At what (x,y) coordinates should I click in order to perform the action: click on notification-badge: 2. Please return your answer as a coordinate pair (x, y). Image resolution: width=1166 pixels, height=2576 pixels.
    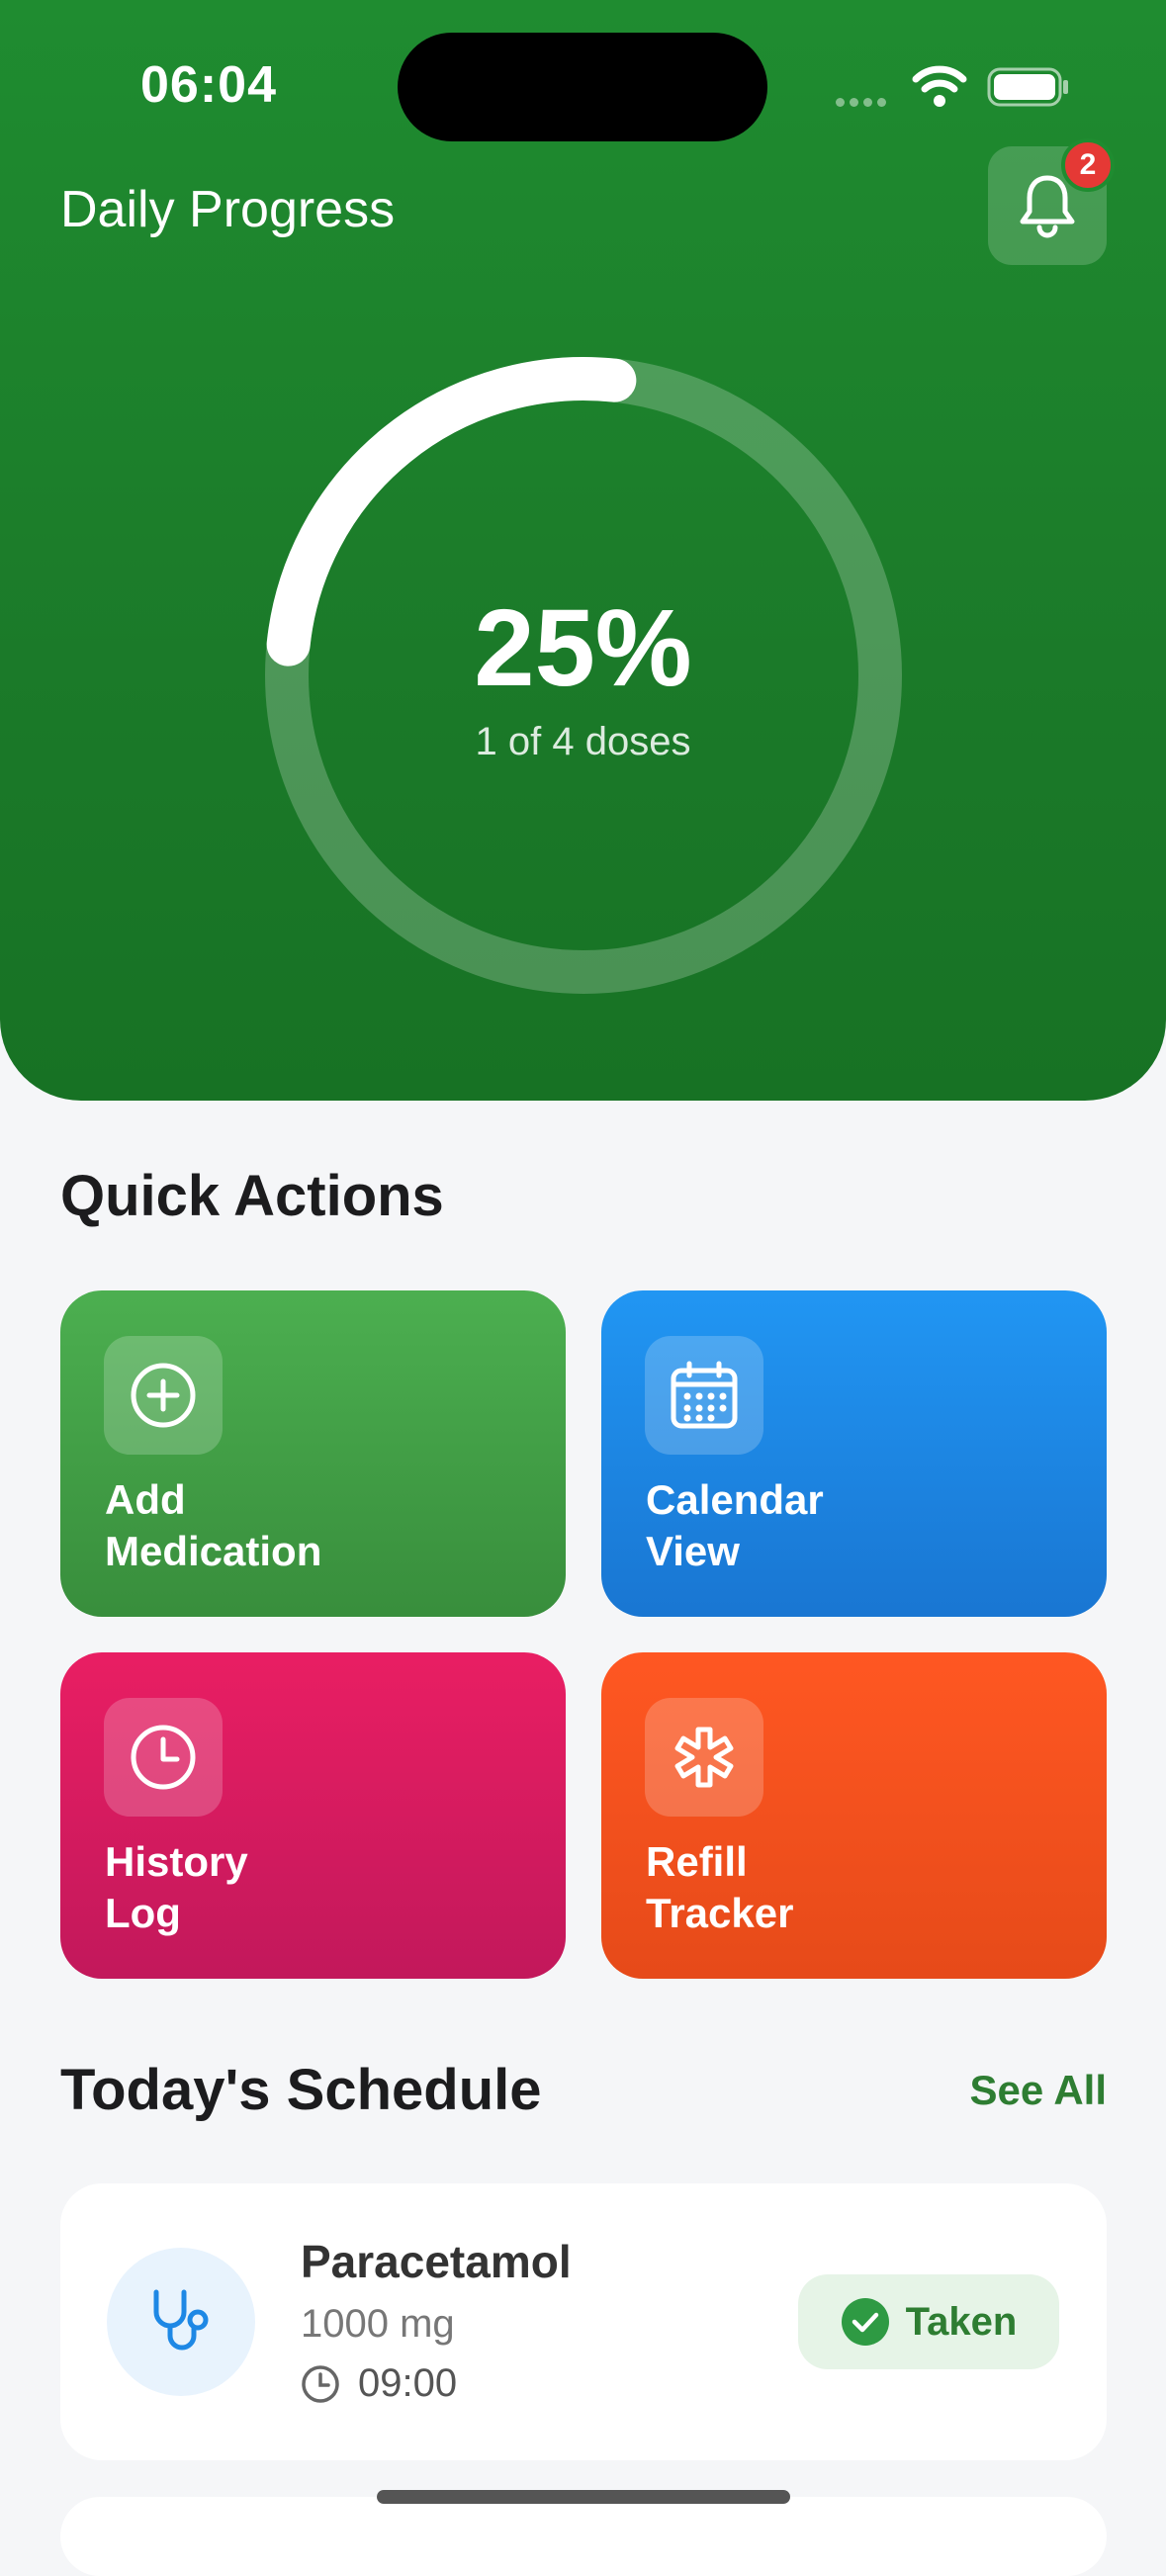
    Looking at the image, I should click on (1088, 165).